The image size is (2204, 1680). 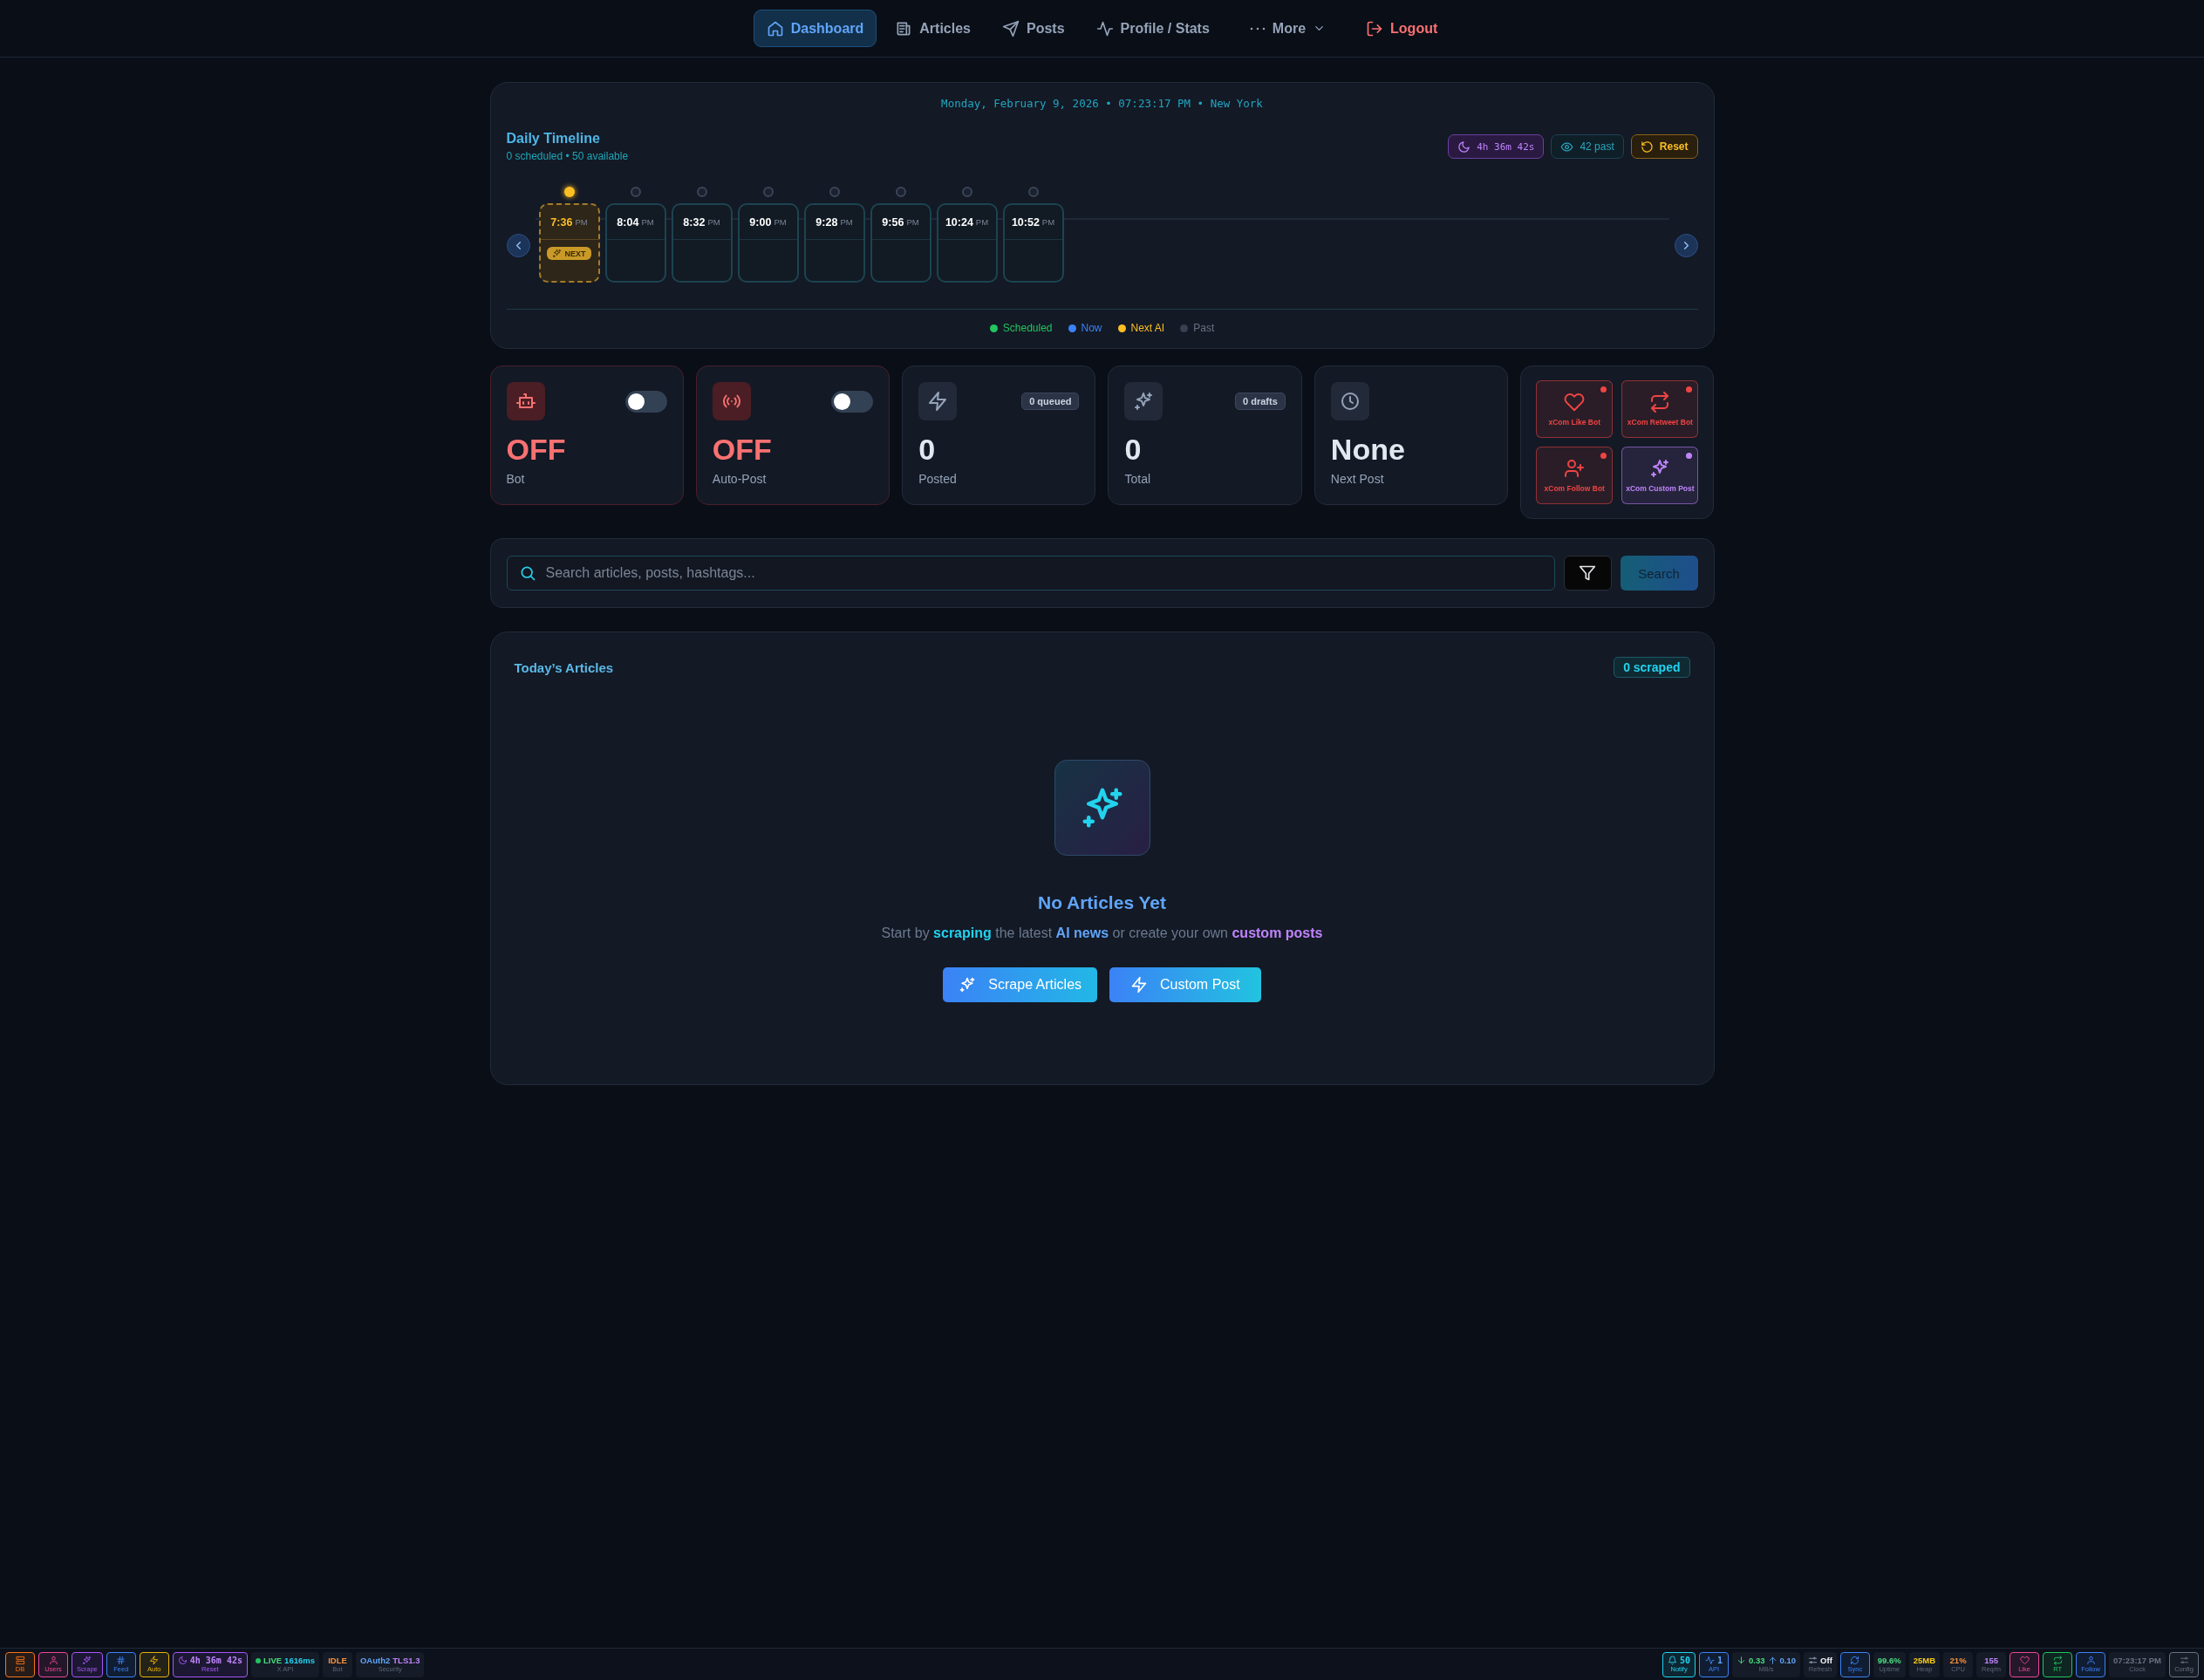 I want to click on slot-time: 10:52, so click(x=1025, y=222).